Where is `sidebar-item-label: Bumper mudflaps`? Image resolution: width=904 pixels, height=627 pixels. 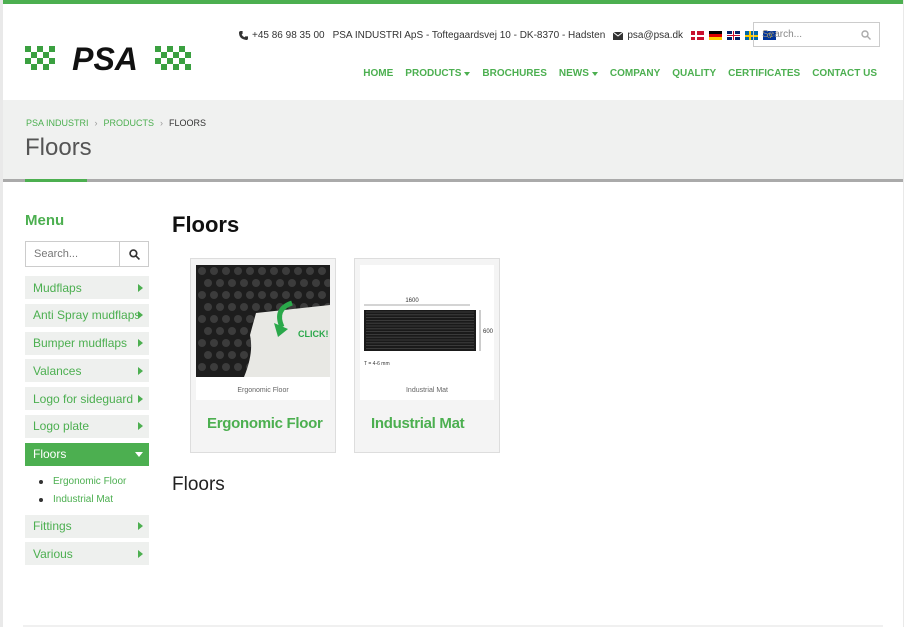 sidebar-item-label: Bumper mudflaps is located at coordinates (80, 343).